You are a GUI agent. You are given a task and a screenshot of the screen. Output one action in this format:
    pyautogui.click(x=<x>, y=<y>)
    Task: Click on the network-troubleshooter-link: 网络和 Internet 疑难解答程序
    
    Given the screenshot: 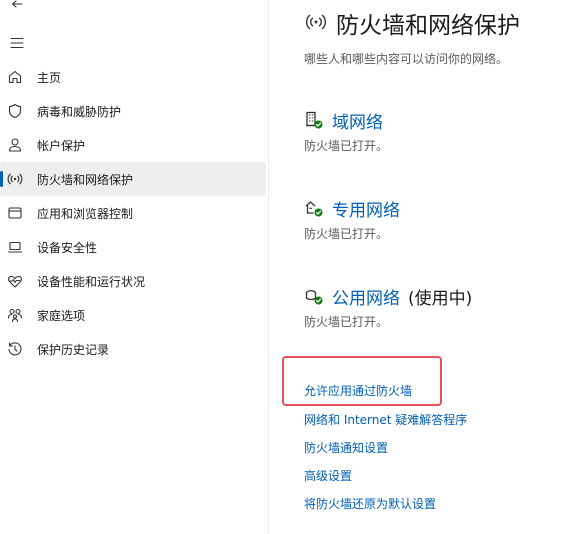 What is the action you would take?
    pyautogui.click(x=385, y=419)
    